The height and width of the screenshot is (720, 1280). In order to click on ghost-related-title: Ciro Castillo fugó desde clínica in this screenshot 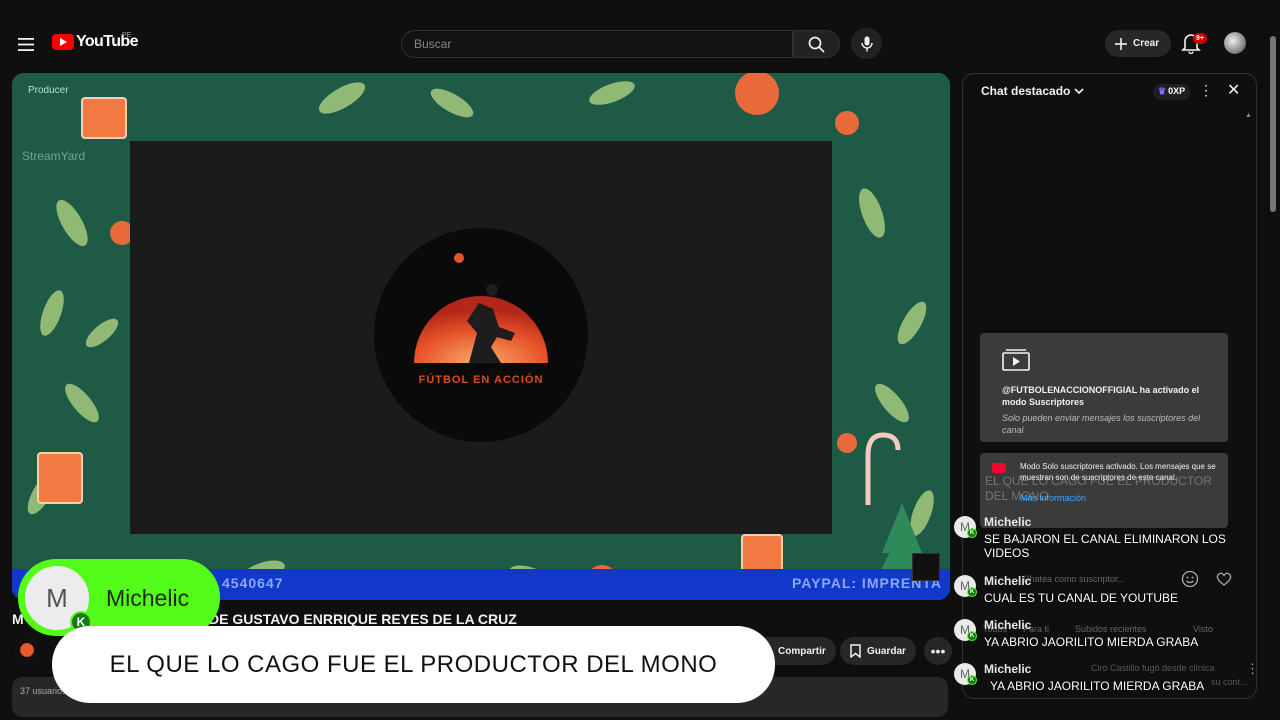, I will do `click(1153, 668)`.